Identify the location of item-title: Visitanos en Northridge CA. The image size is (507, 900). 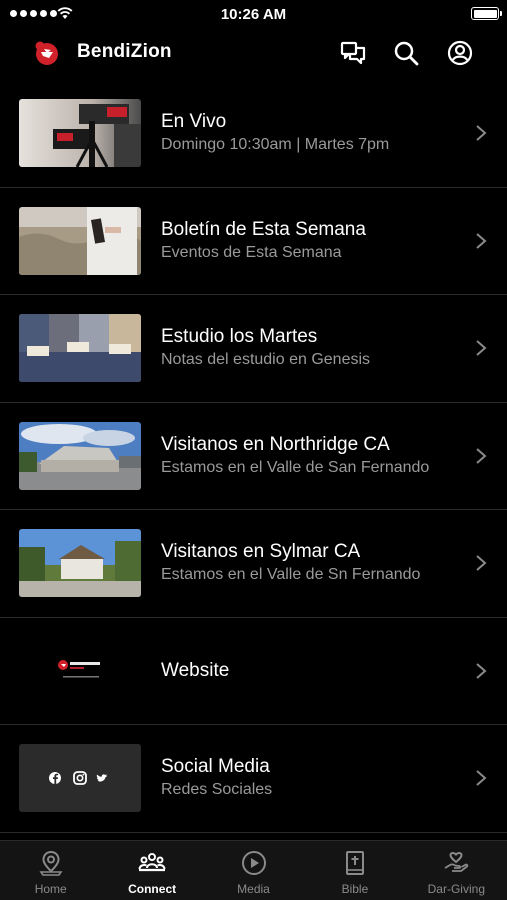
(275, 444).